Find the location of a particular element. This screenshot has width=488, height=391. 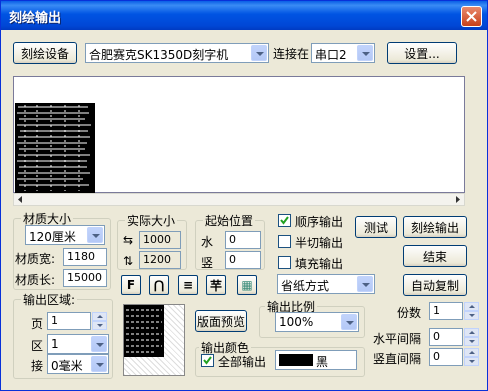

port-select: 串口2 is located at coordinates (343, 53).